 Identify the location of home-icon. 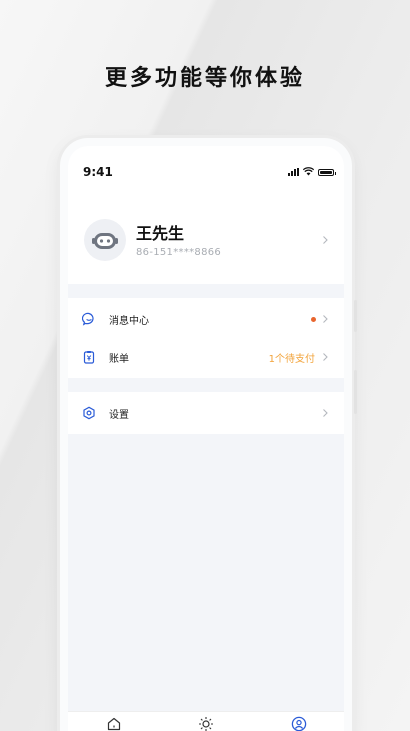
(114, 724).